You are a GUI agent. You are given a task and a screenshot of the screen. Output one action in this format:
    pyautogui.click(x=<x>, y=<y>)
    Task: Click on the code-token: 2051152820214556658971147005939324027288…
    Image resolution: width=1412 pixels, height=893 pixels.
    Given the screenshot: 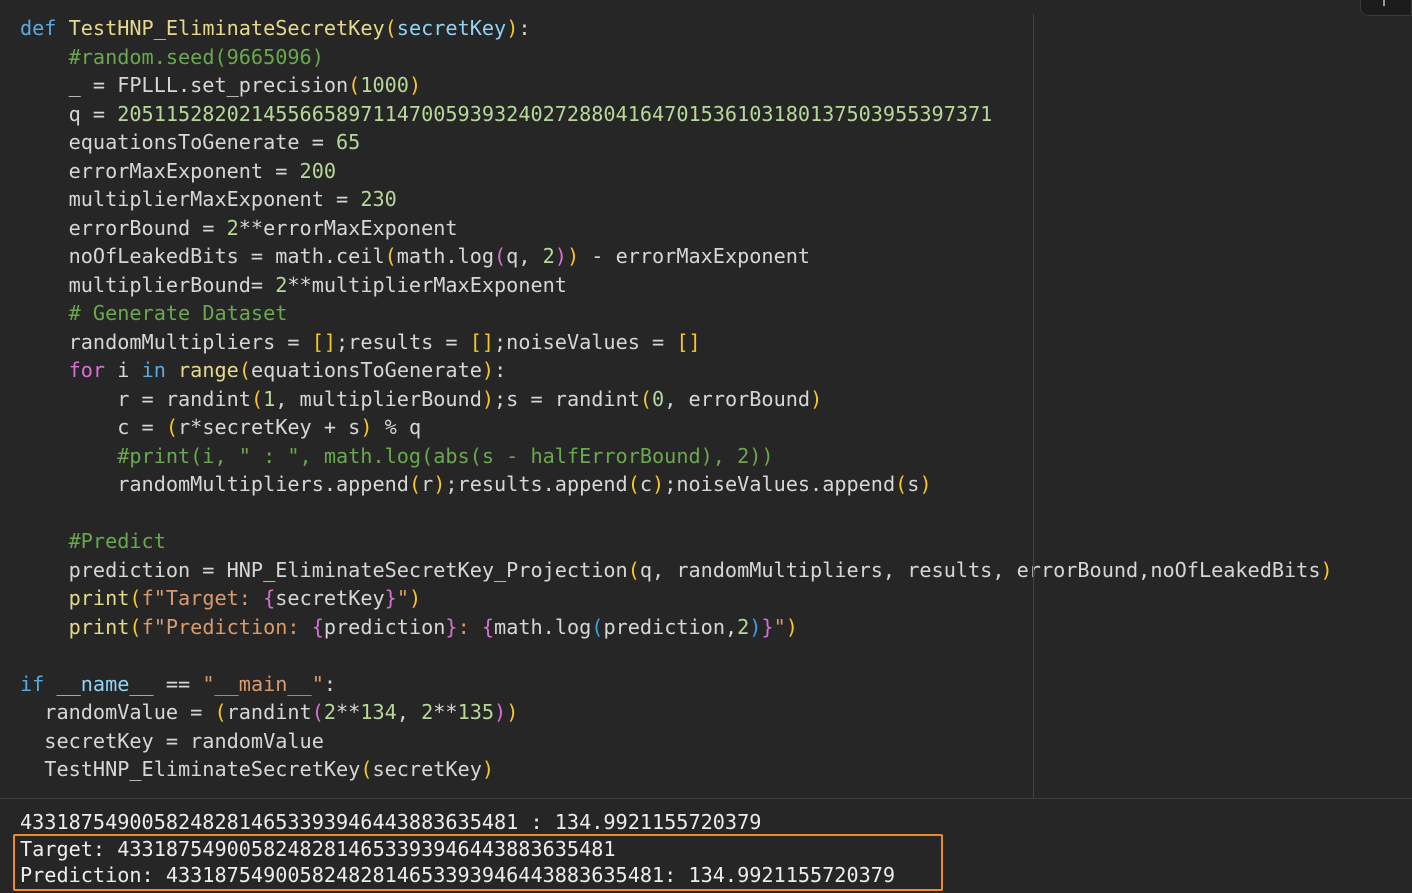 What is the action you would take?
    pyautogui.click(x=555, y=113)
    